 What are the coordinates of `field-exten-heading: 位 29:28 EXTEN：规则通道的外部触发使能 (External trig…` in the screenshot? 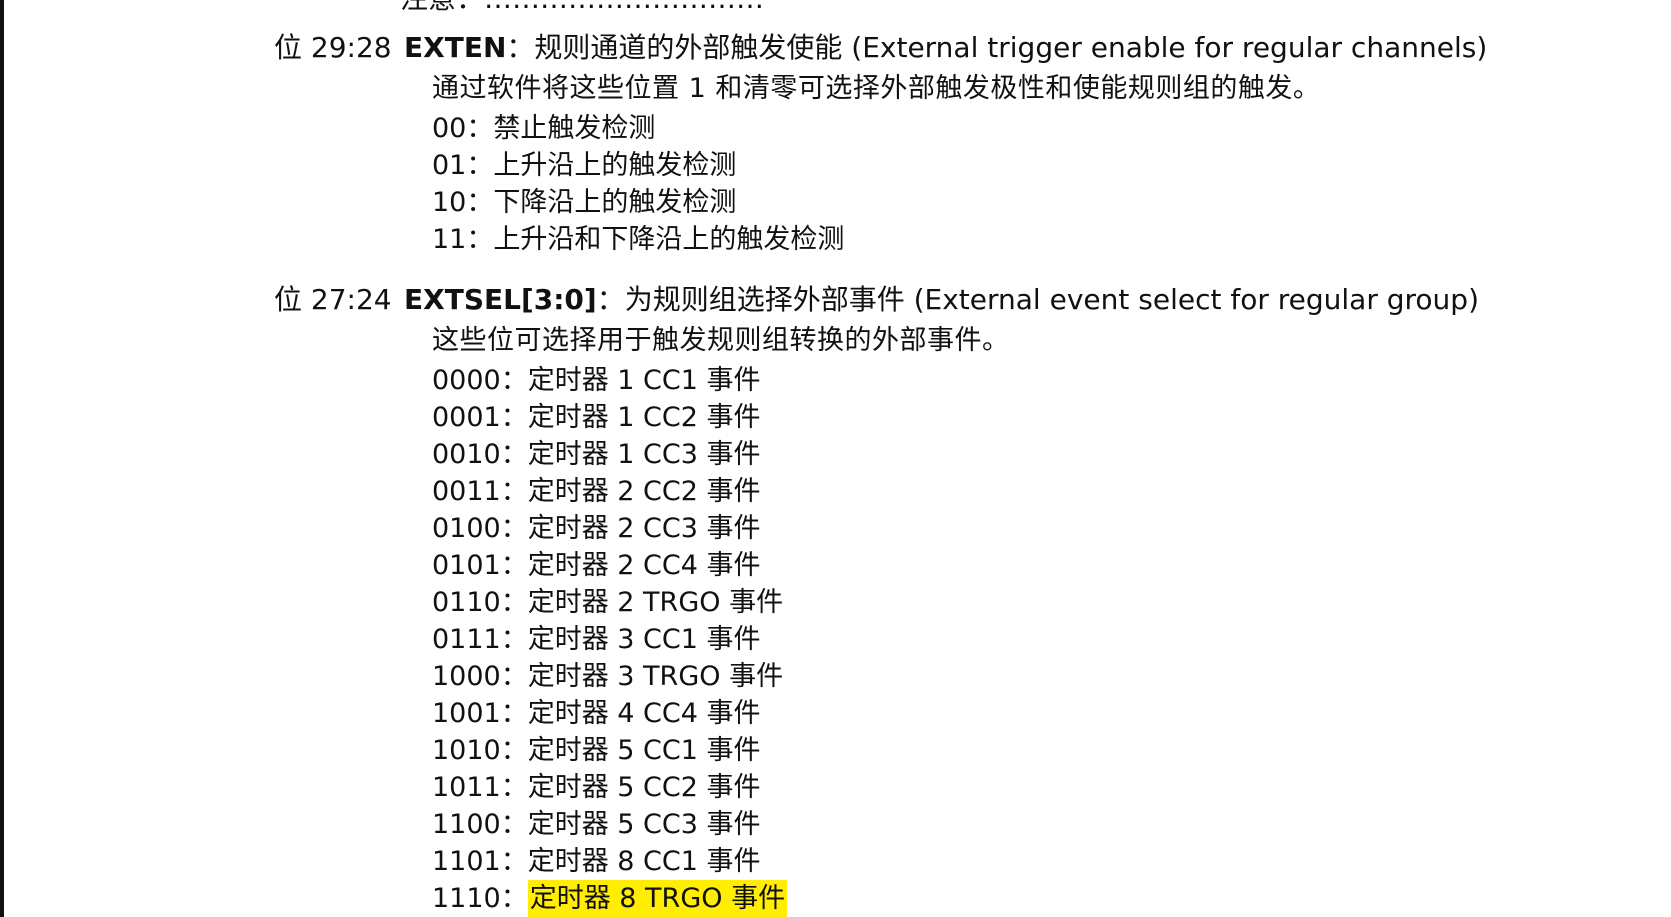 It's located at (944, 48).